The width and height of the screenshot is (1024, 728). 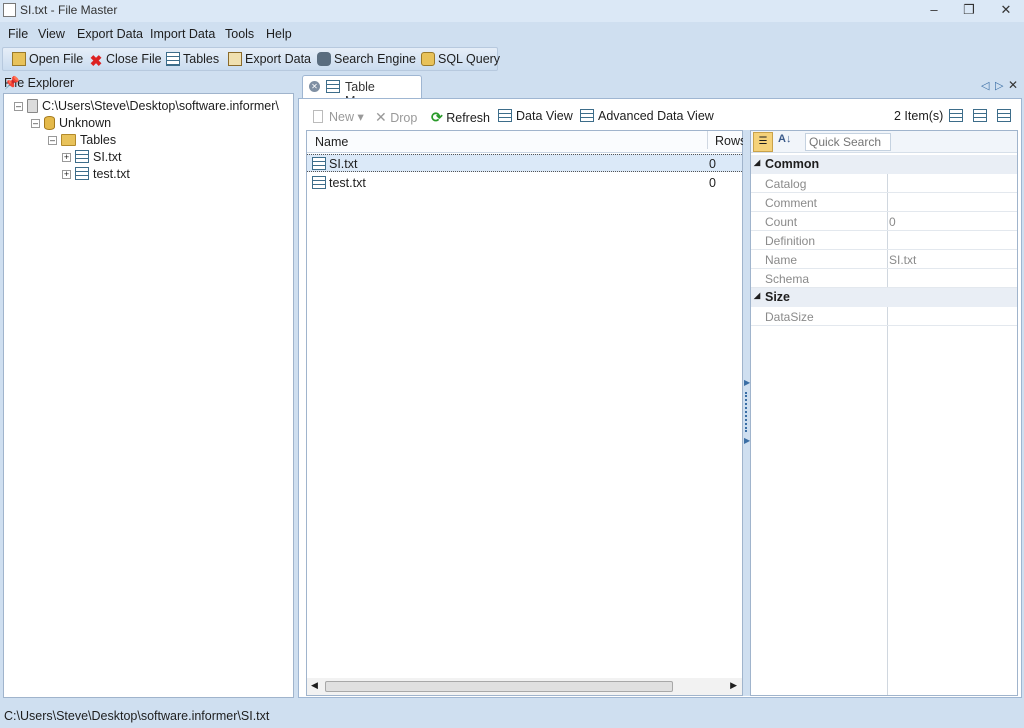 I want to click on tree-node-database: – Unknown, so click(x=71, y=123).